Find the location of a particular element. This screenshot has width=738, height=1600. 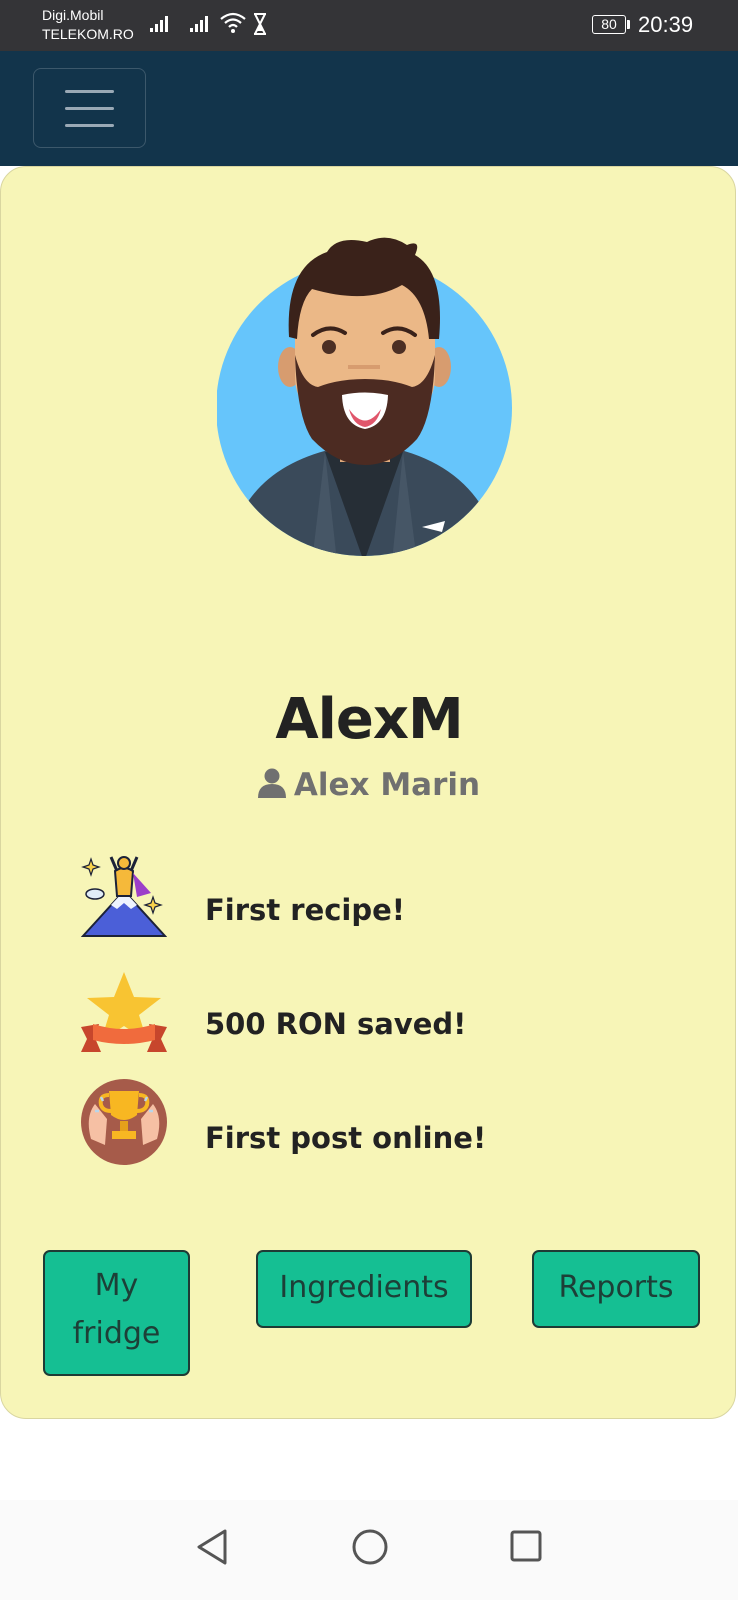

profile-full-name: Alex Marin is located at coordinates (369, 785).